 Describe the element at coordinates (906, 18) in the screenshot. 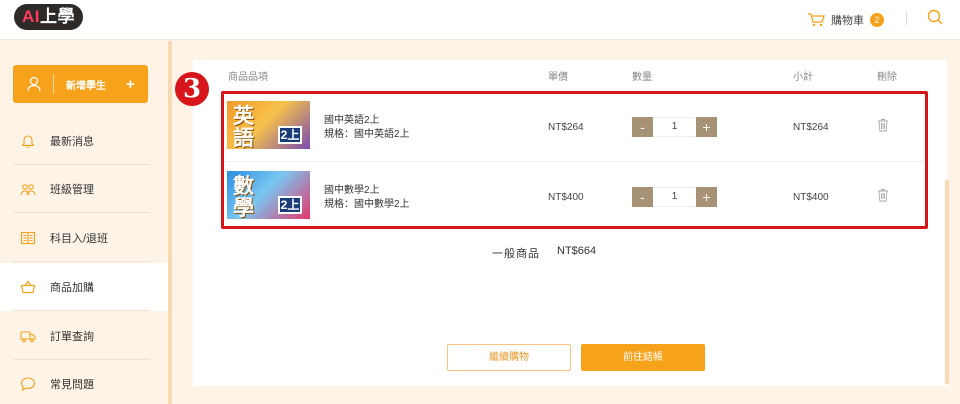

I see `header-divider` at that location.